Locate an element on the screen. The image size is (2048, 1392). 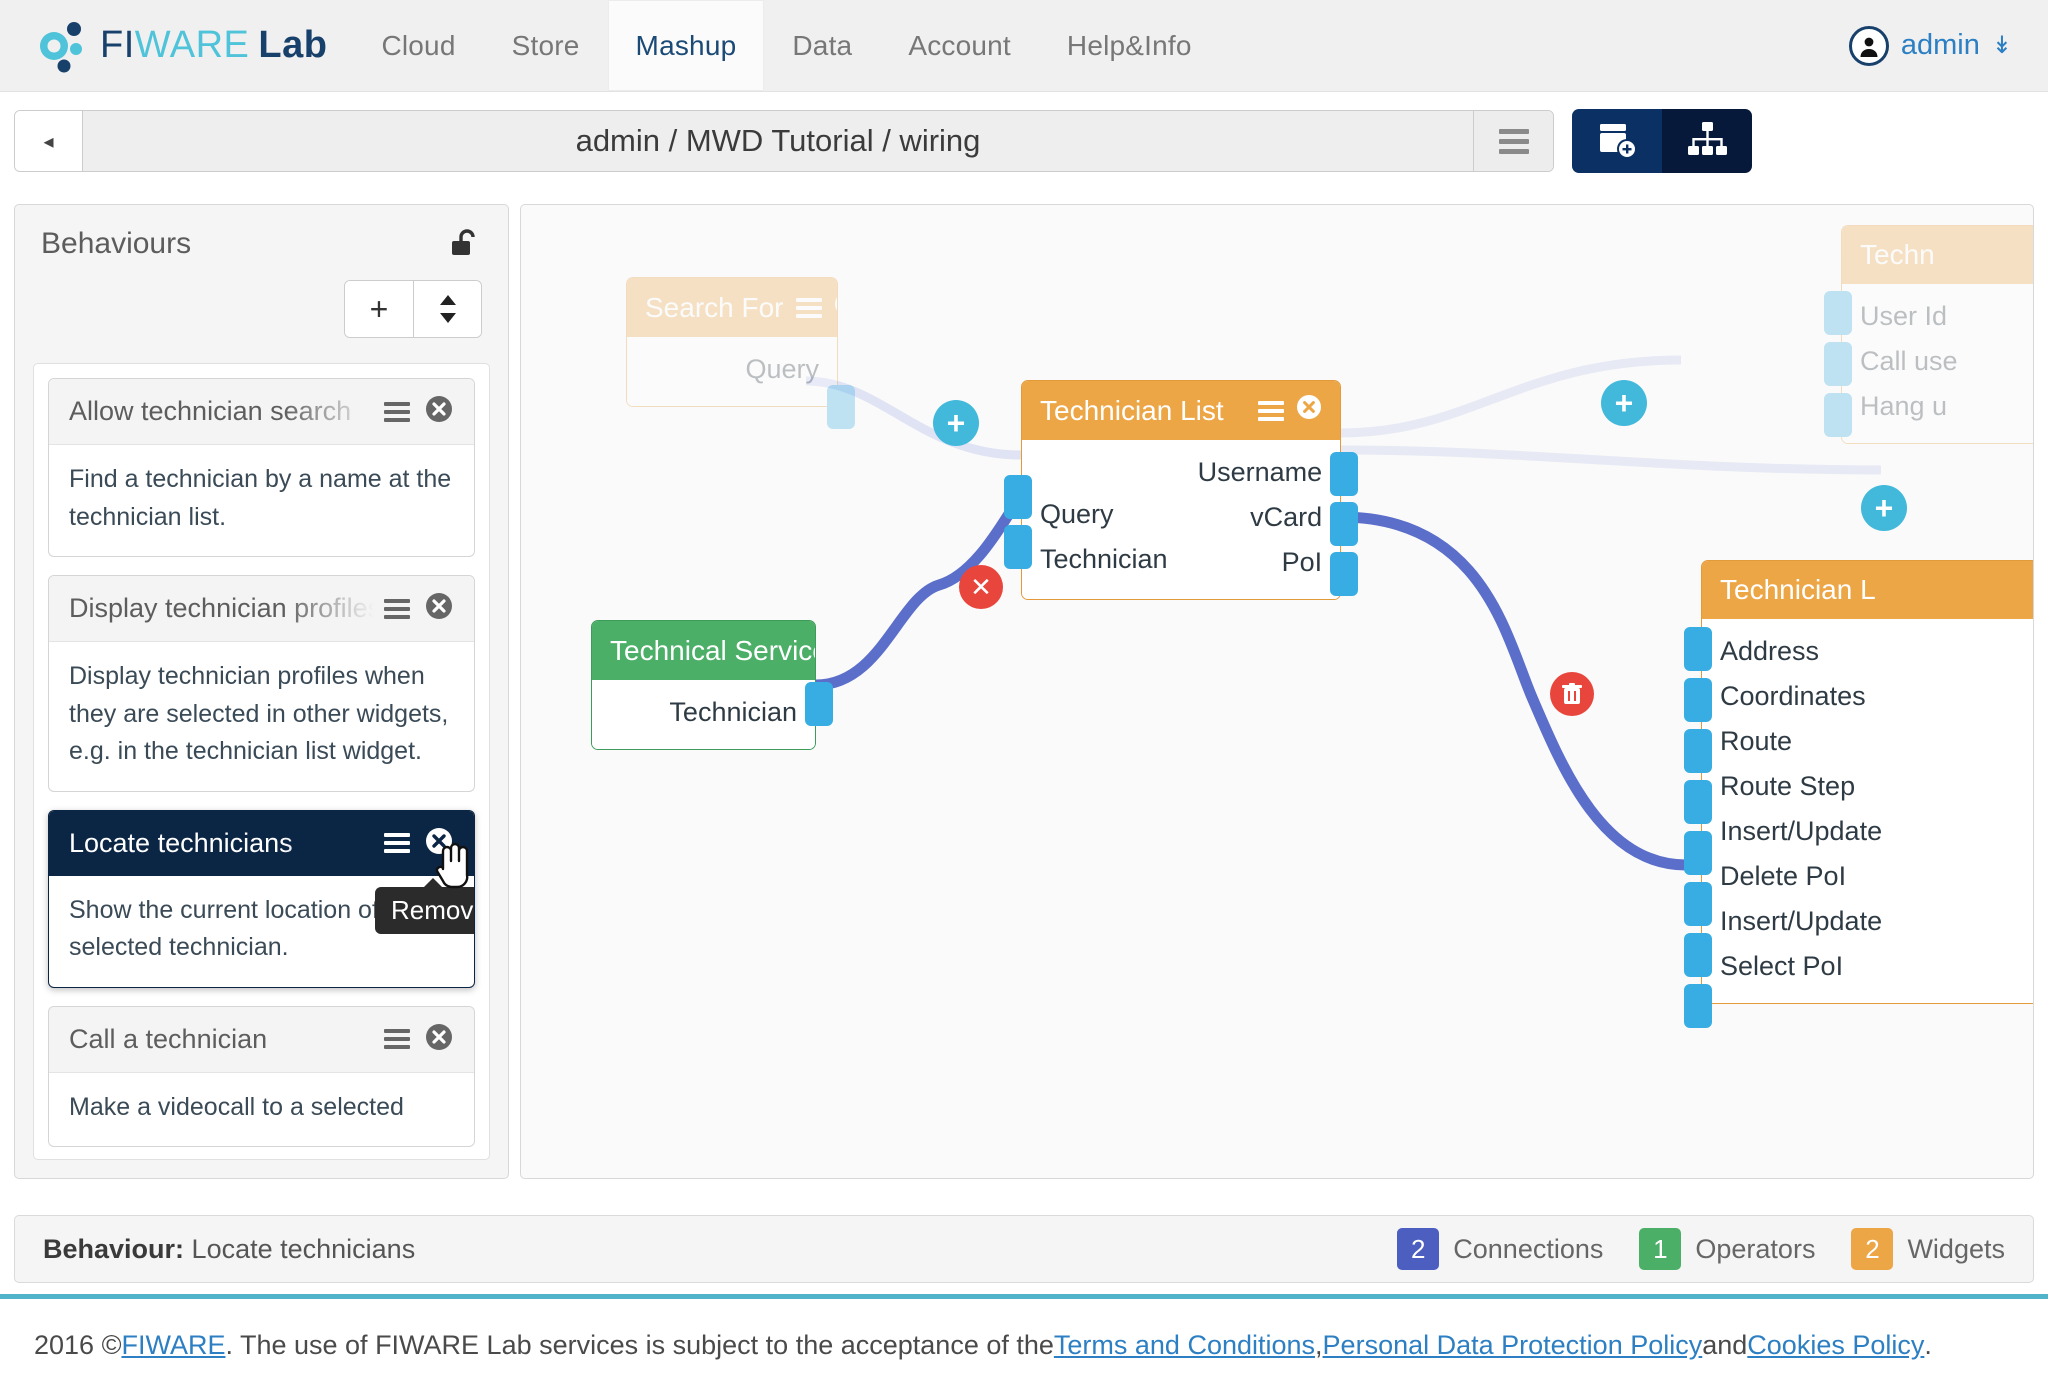
chevron-down-icon: ↡ is located at coordinates (2002, 45).